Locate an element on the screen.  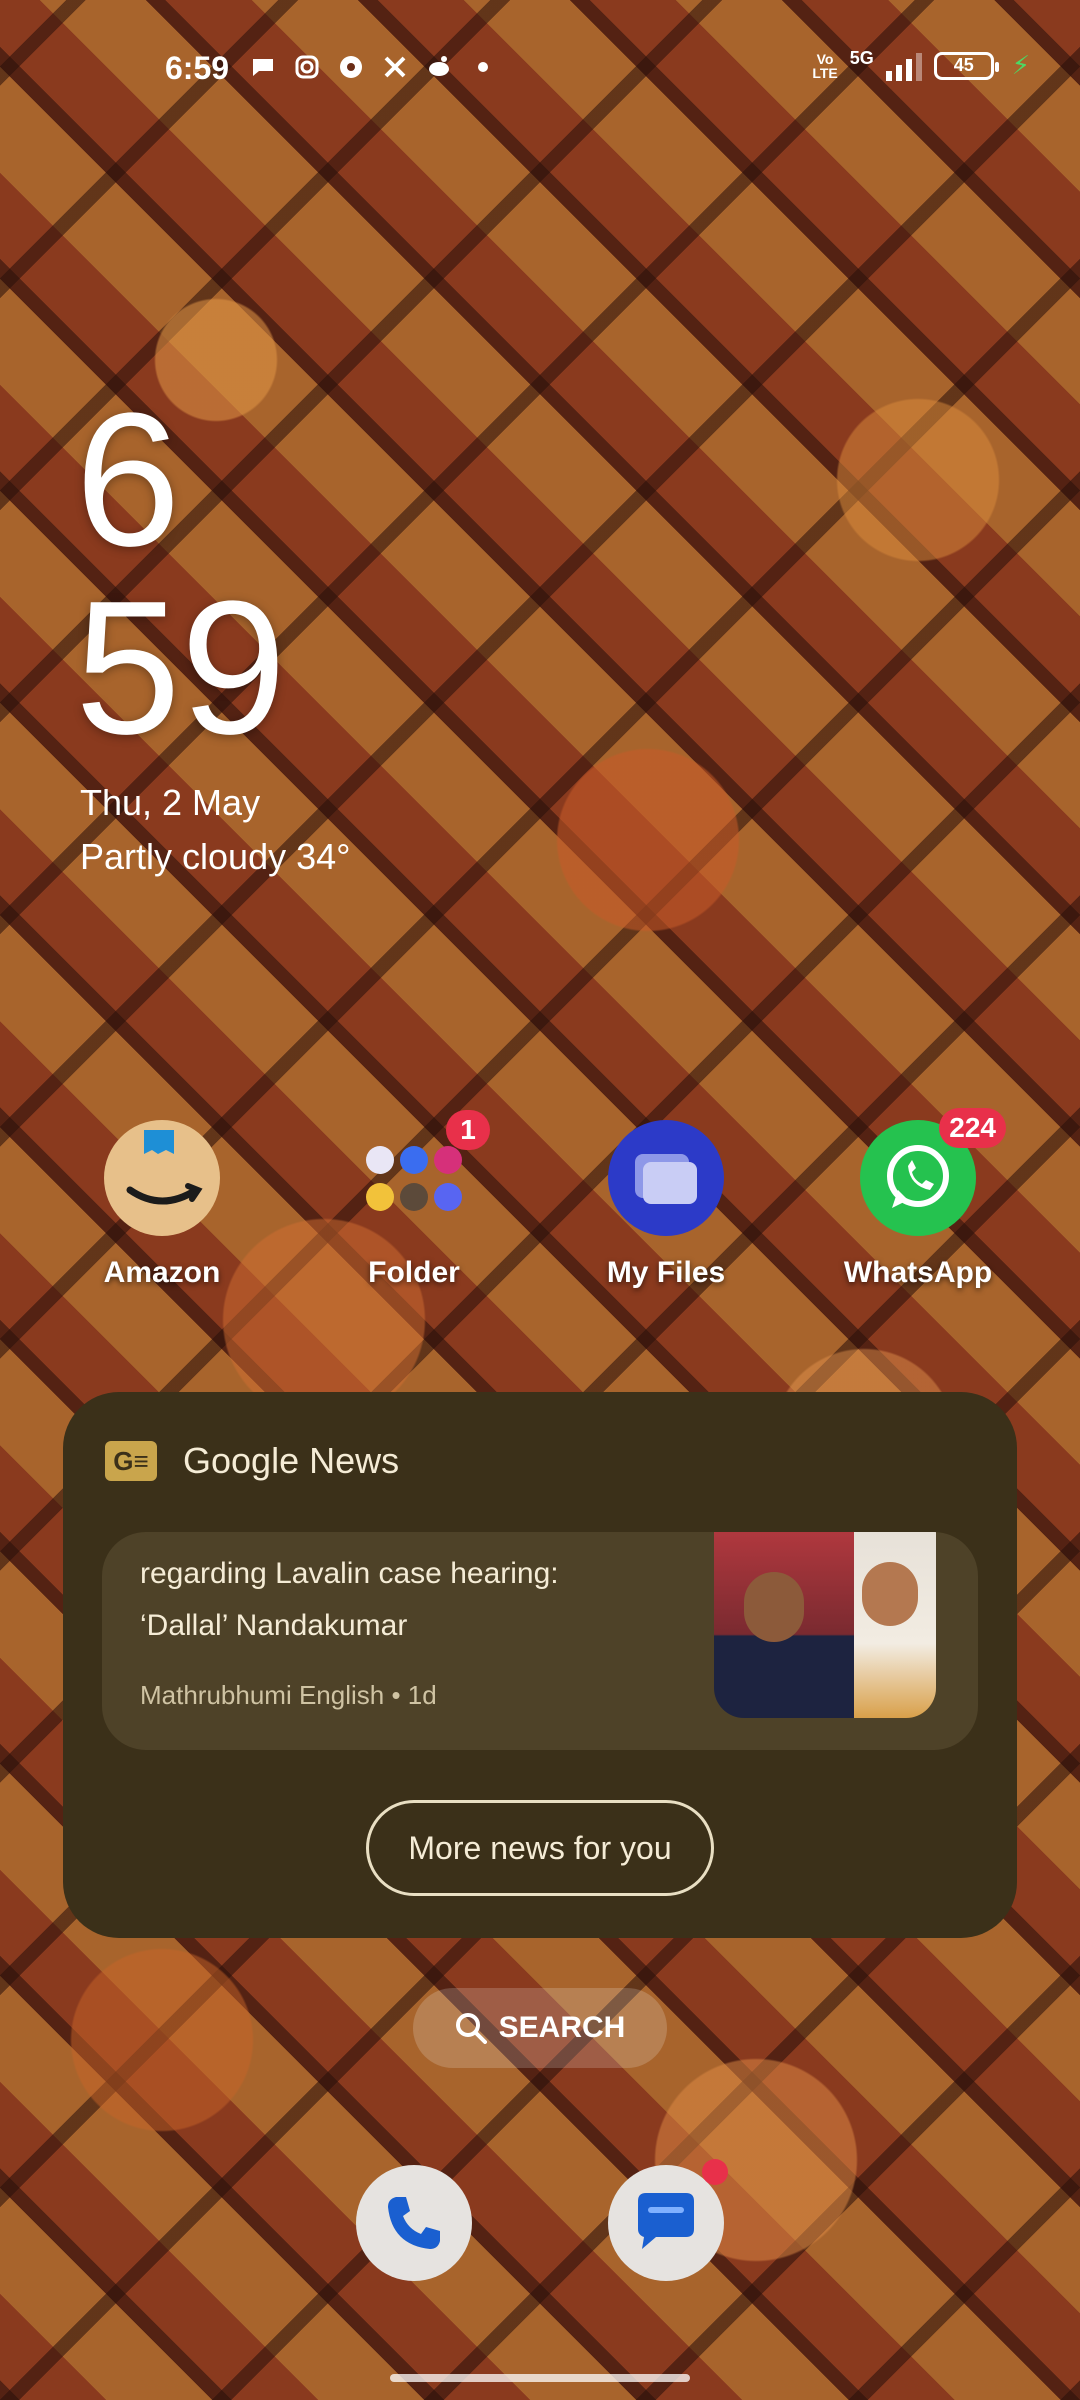
lock-app-icon is located at coordinates (380, 1196).